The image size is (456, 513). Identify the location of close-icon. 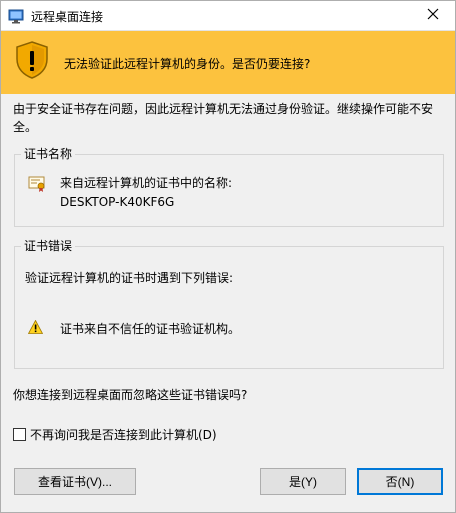
(433, 15).